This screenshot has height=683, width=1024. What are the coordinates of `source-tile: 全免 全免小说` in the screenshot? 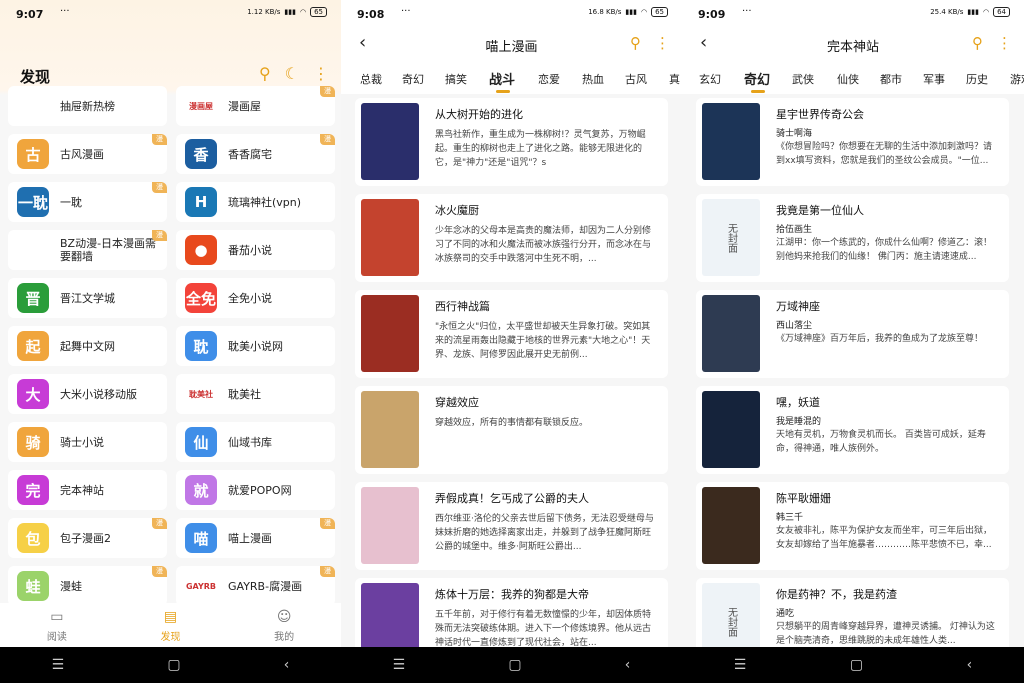 It's located at (255, 298).